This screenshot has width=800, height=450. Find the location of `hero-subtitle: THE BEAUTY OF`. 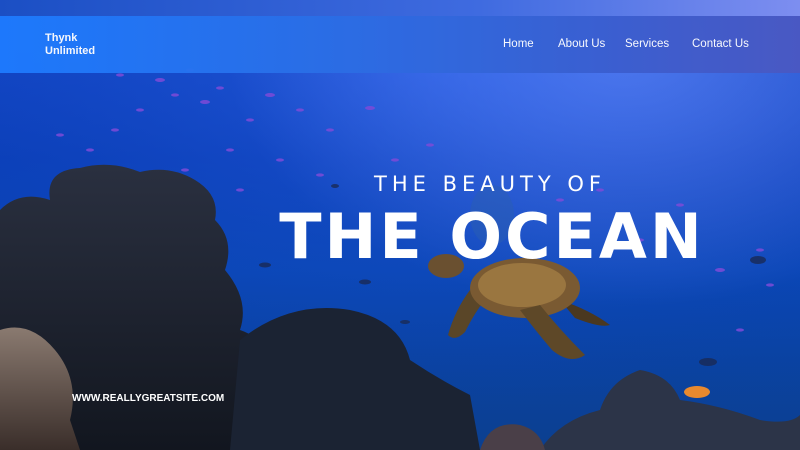

hero-subtitle: THE BEAUTY OF is located at coordinates (490, 184).